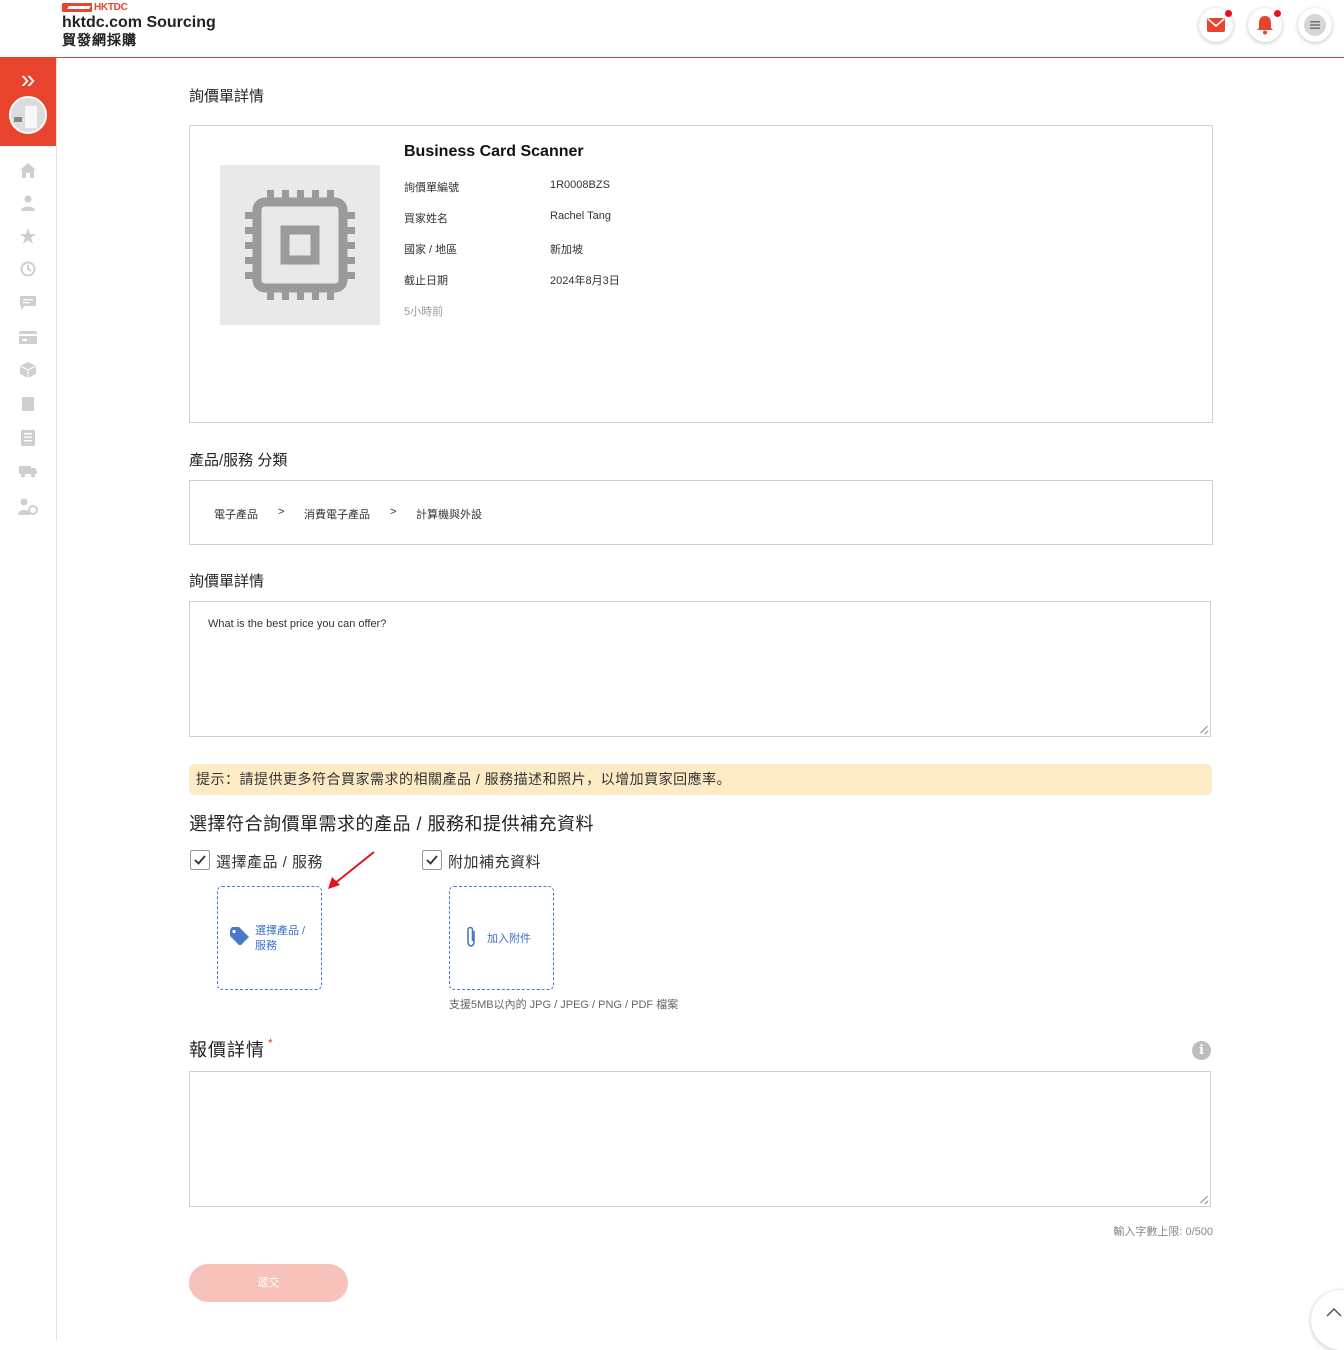 This screenshot has height=1350, width=1344. I want to click on logo-small-text: HKTDC, so click(111, 7).